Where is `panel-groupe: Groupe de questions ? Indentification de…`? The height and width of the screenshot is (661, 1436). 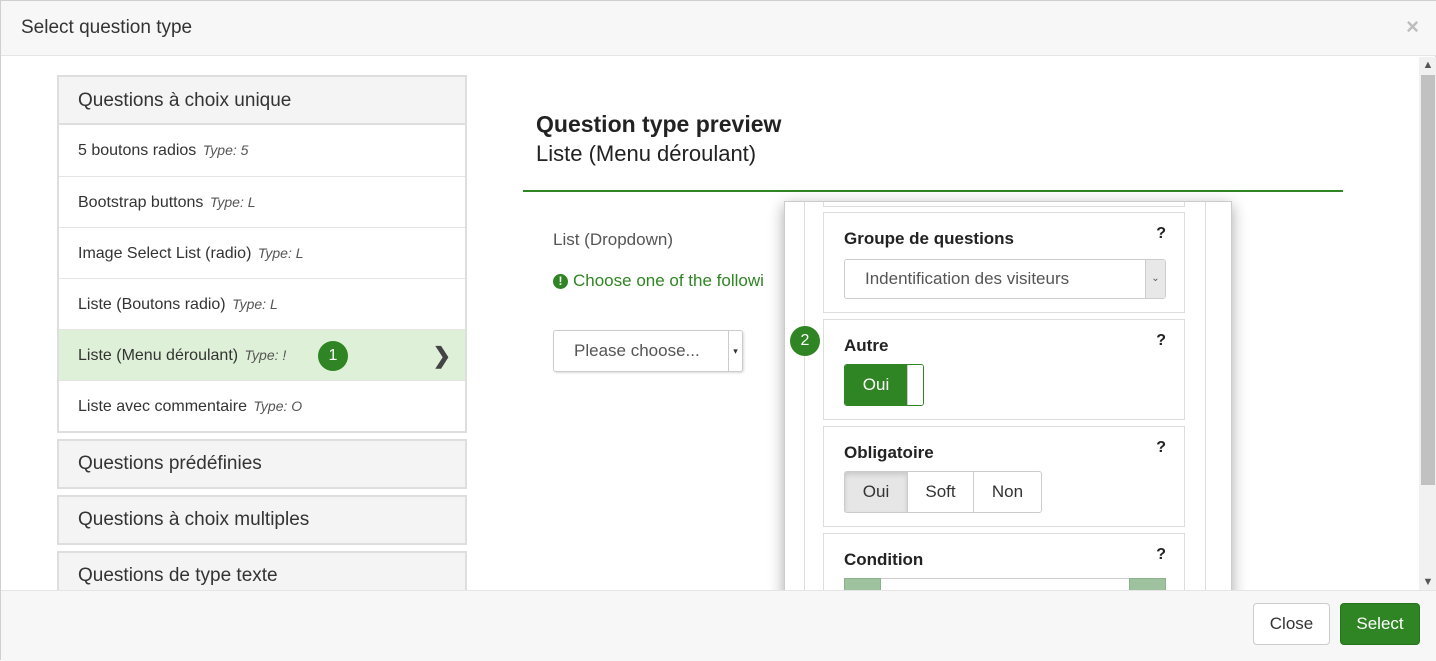 panel-groupe: Groupe de questions ? Indentification de… is located at coordinates (1004, 262).